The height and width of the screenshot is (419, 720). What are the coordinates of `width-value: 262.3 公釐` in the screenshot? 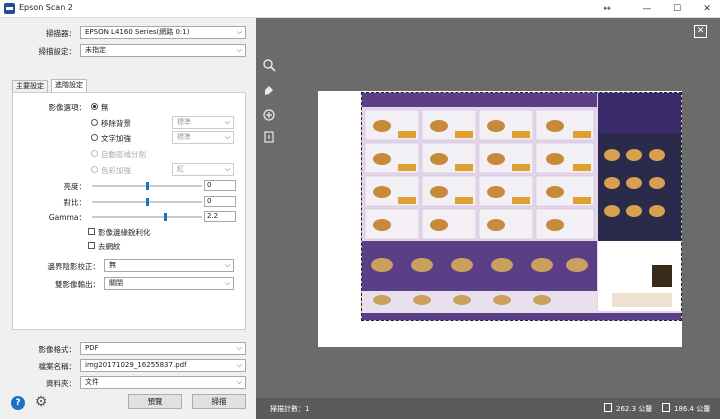 It's located at (634, 409).